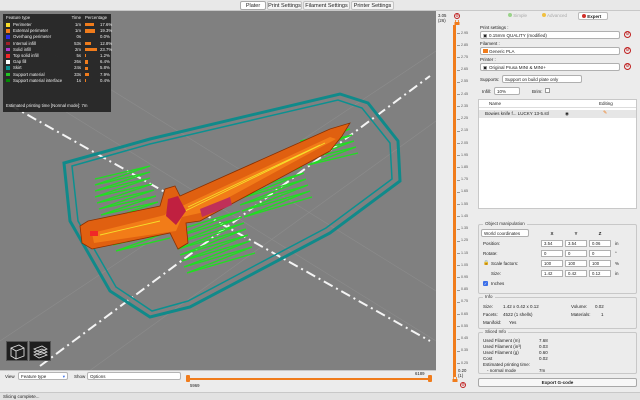 The image size is (640, 400). Describe the element at coordinates (34, 376) in the screenshot. I see `view-type-value: Feature type` at that location.